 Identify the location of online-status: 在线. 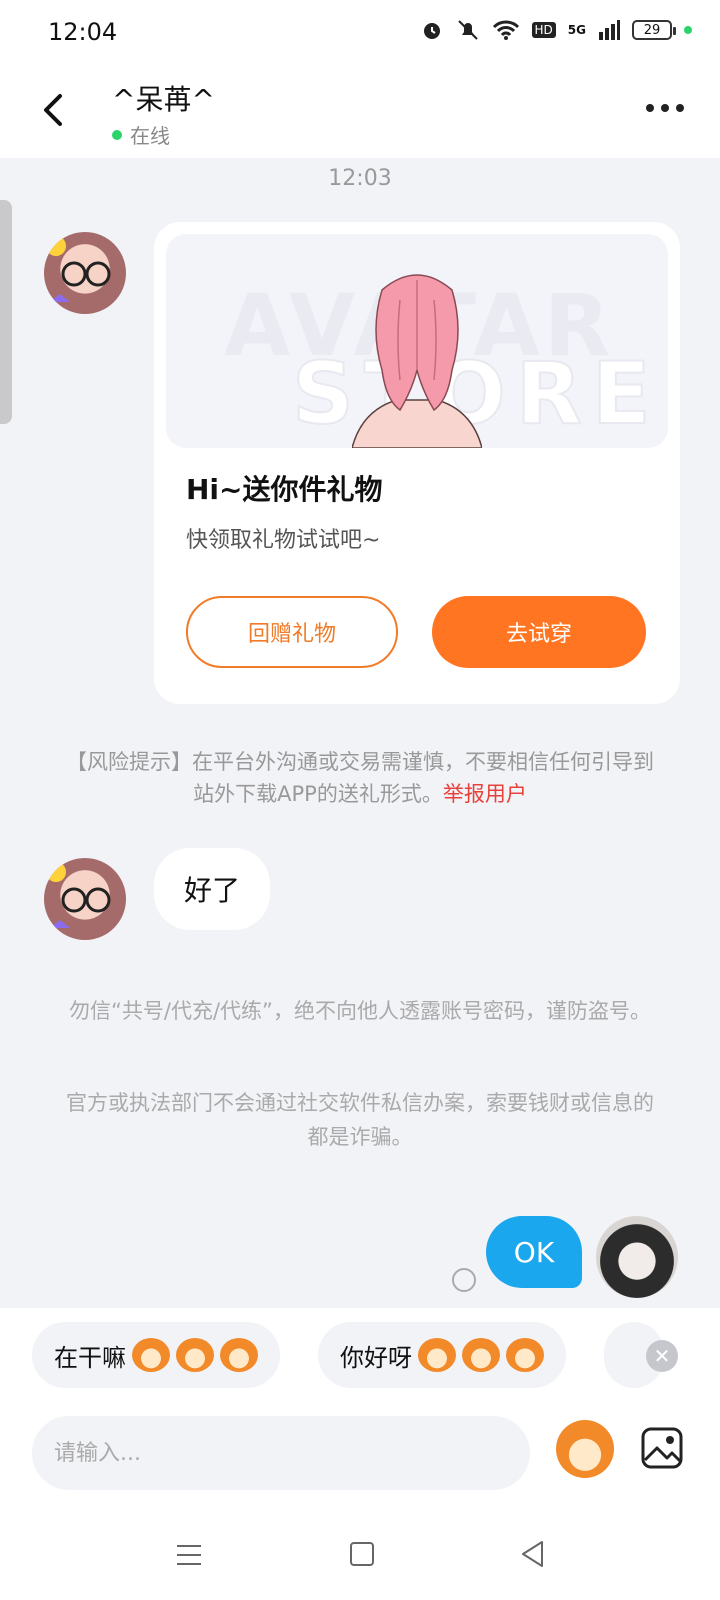
(141, 134).